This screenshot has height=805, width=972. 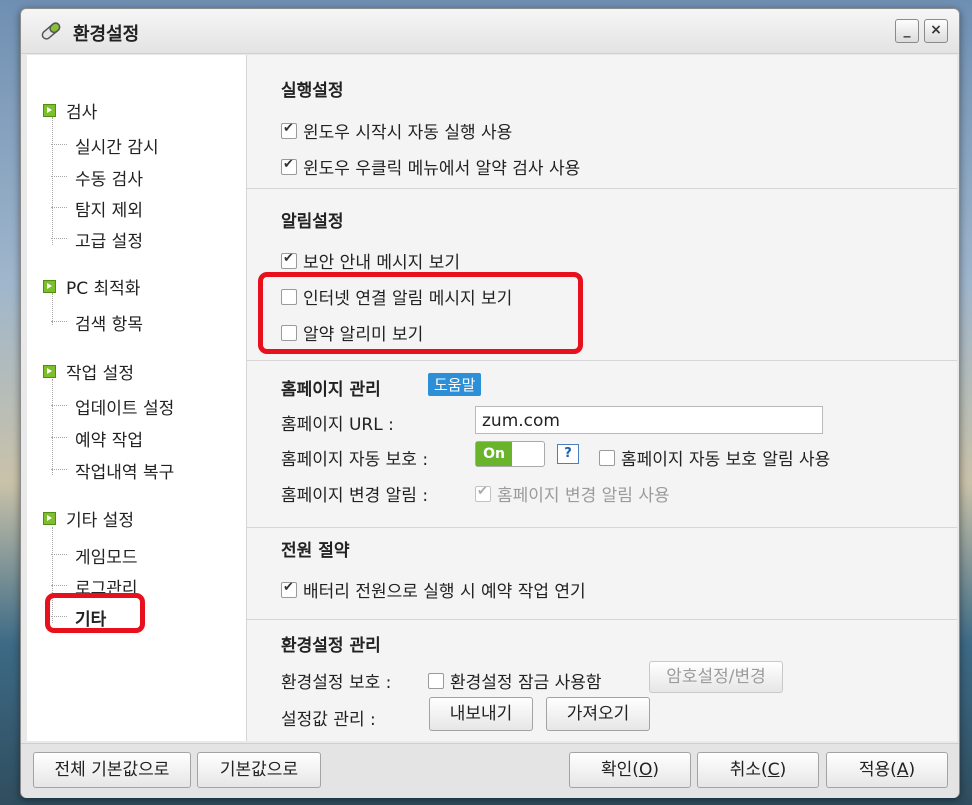 What do you see at coordinates (51, 31) in the screenshot?
I see `pill-icon` at bounding box center [51, 31].